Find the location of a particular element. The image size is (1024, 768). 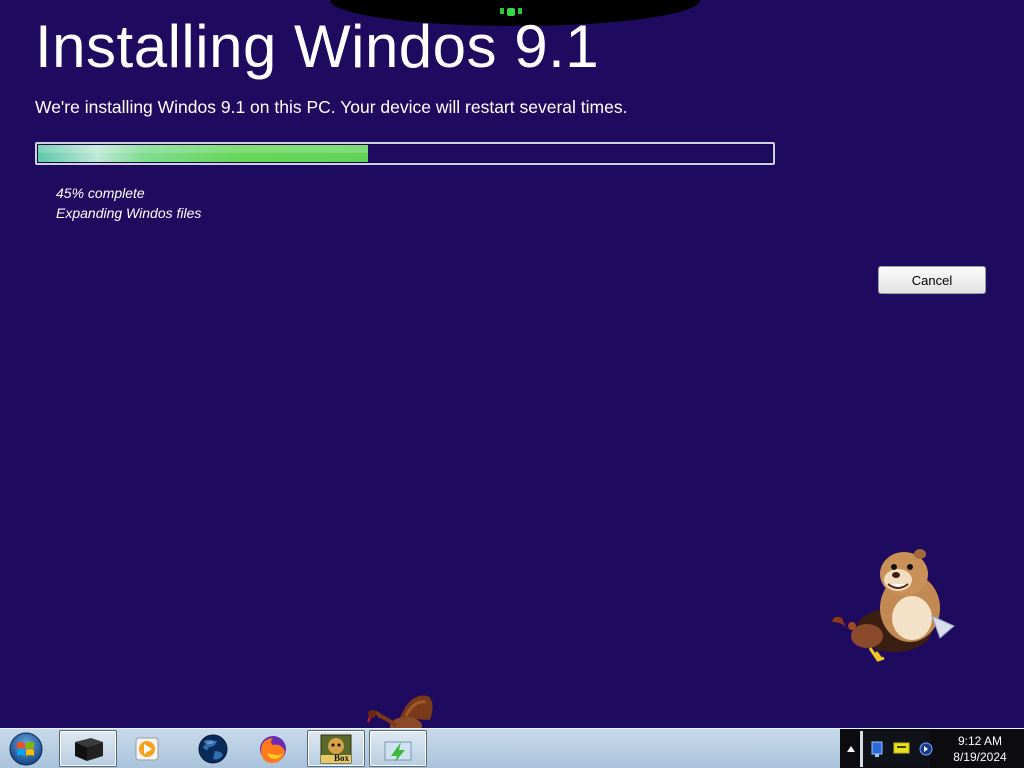

taskbar-item-firefox is located at coordinates (273, 748).